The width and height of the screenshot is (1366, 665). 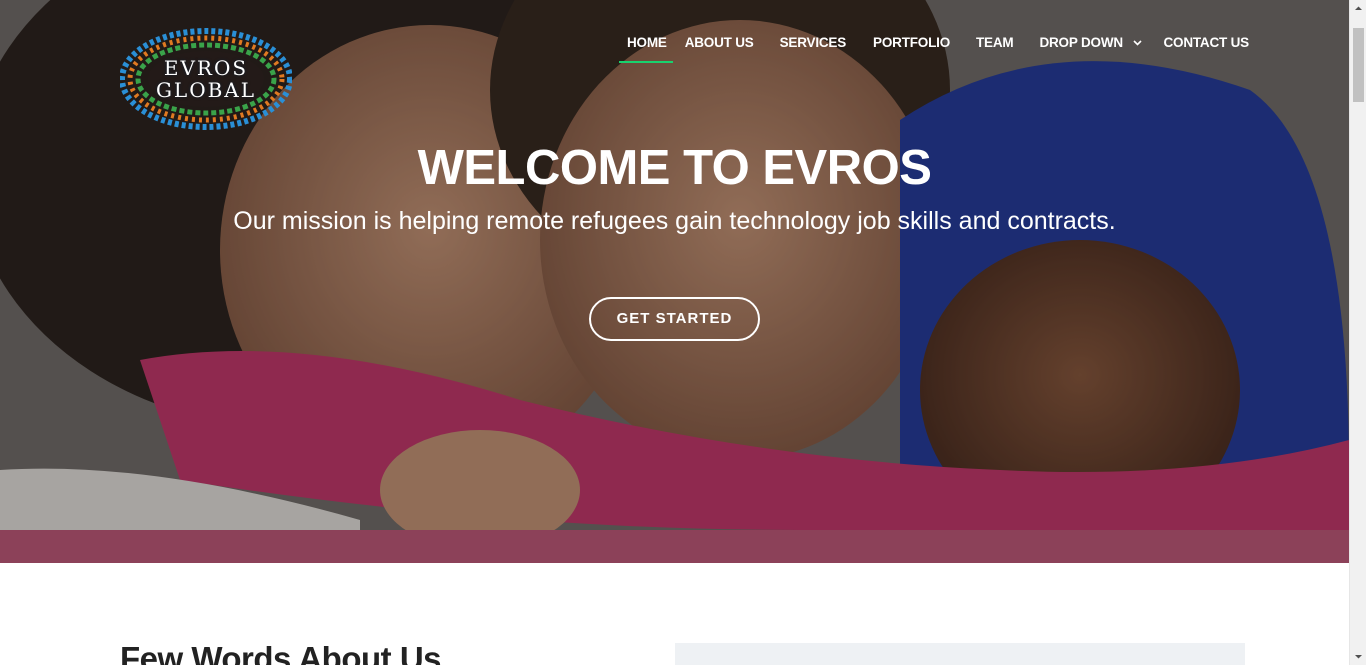 What do you see at coordinates (911, 48) in the screenshot?
I see `nav-portfolio: PORTFOLIO` at bounding box center [911, 48].